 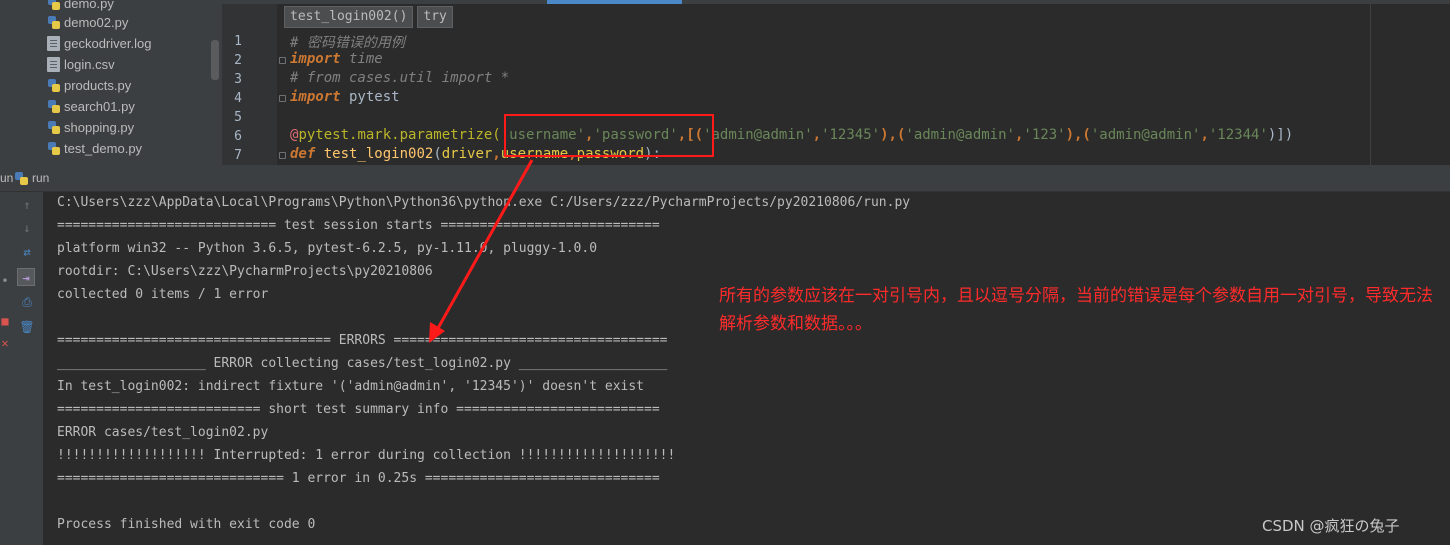 I want to click on tree-item-login-csv: login.csv, so click(x=81, y=64).